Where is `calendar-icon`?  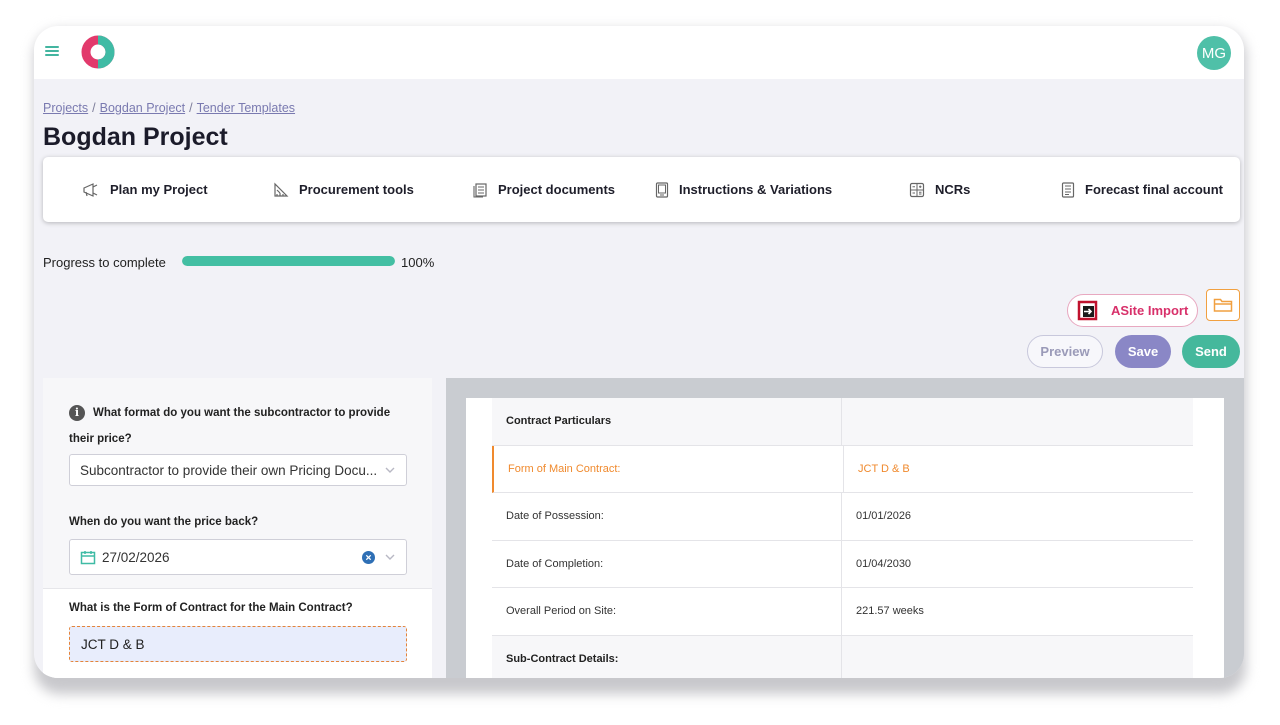 calendar-icon is located at coordinates (88, 557).